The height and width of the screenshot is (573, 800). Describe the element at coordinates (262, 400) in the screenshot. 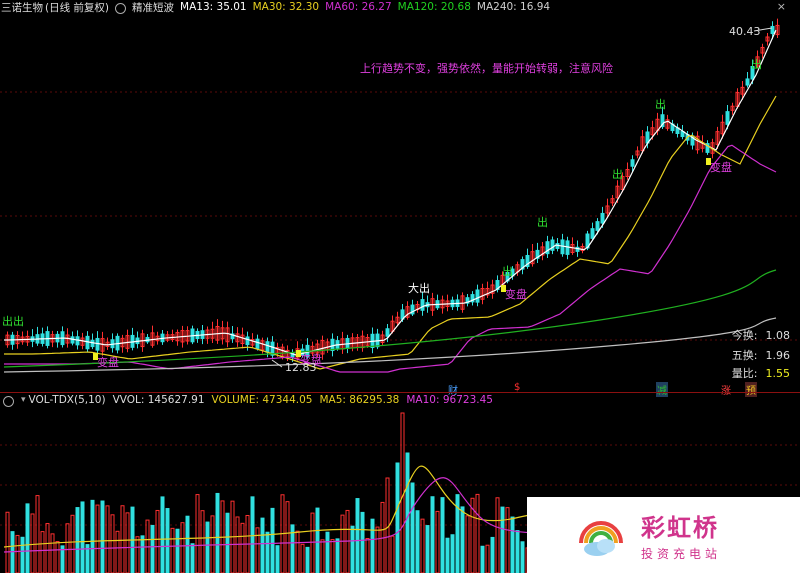

I see `volume-value: VOLUME: 47344.05` at that location.